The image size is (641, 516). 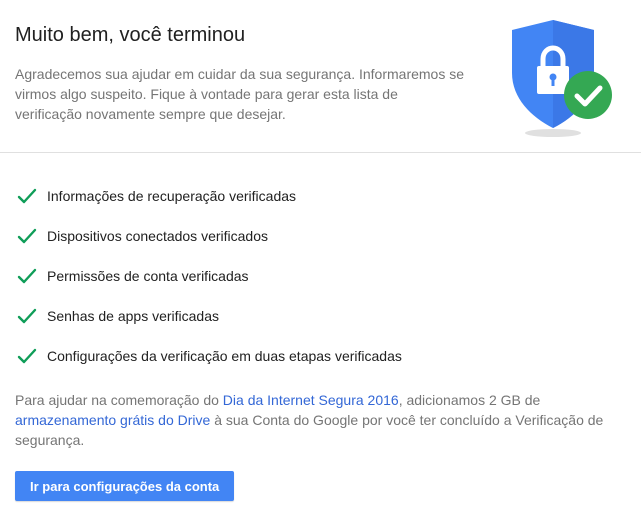 I want to click on list-item: Senhas de apps verificadas, so click(x=201, y=316).